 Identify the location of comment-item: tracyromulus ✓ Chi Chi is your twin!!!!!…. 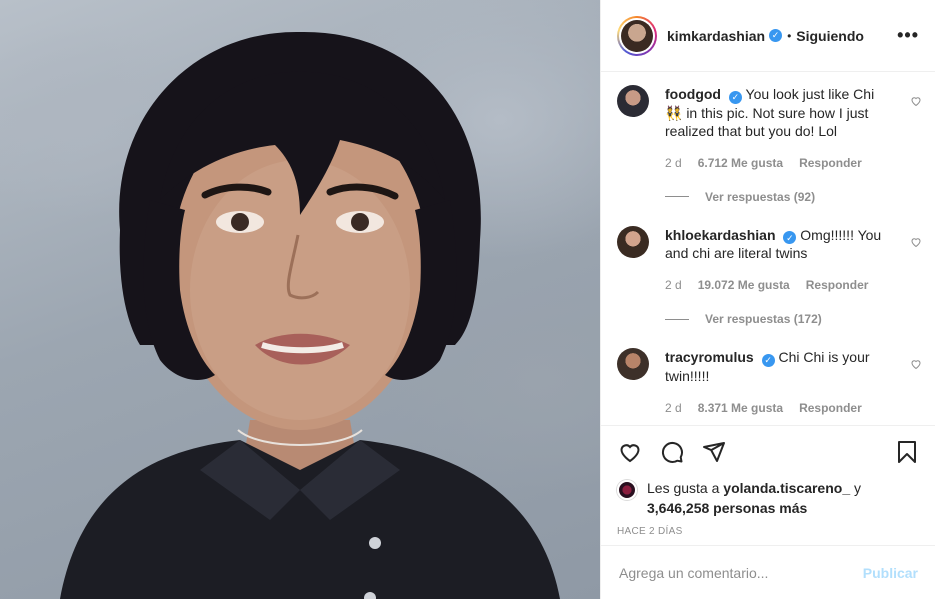
(768, 370).